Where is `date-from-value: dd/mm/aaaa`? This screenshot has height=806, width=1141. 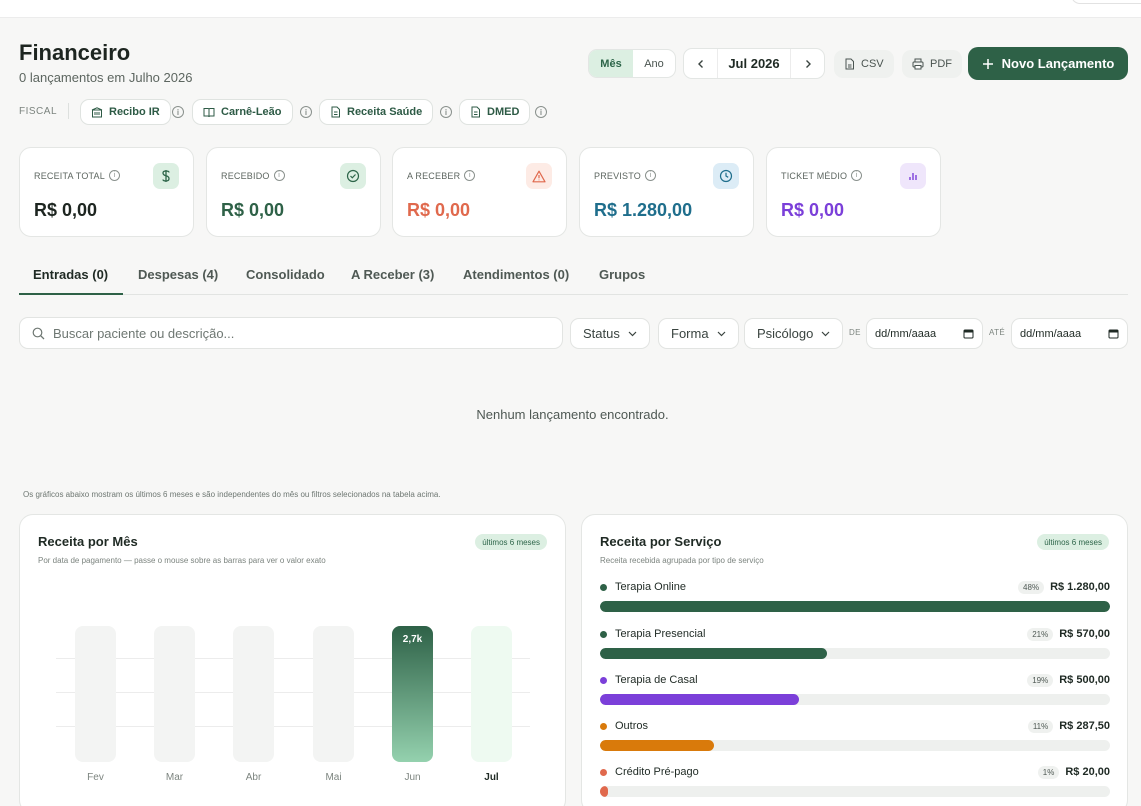
date-from-value: dd/mm/aaaa is located at coordinates (906, 333).